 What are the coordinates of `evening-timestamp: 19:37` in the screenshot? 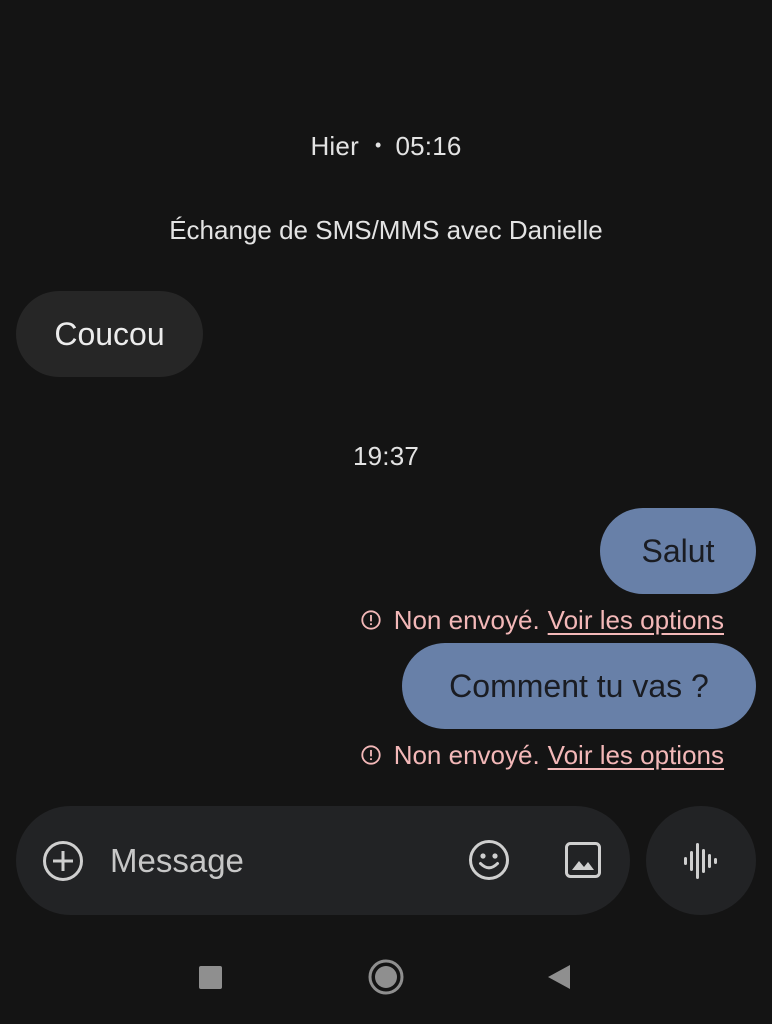 It's located at (386, 456).